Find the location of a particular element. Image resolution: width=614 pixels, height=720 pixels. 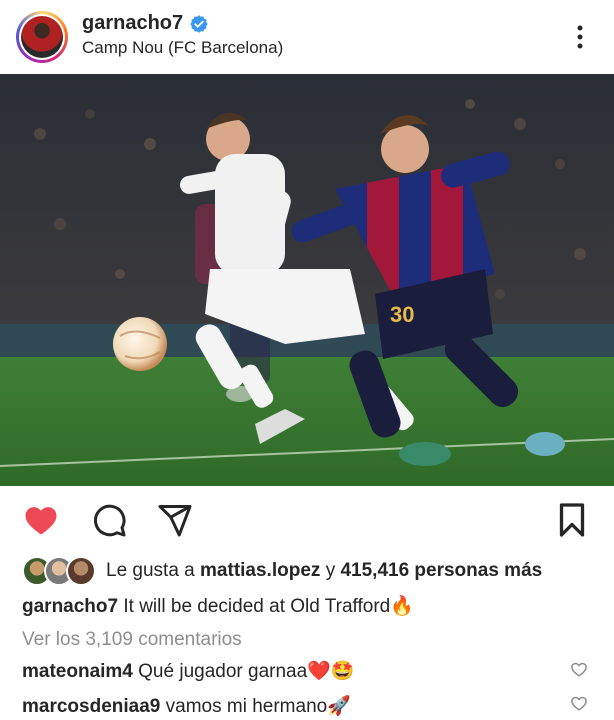

post-location: Camp Nou (FC Barcelona) is located at coordinates (182, 48).